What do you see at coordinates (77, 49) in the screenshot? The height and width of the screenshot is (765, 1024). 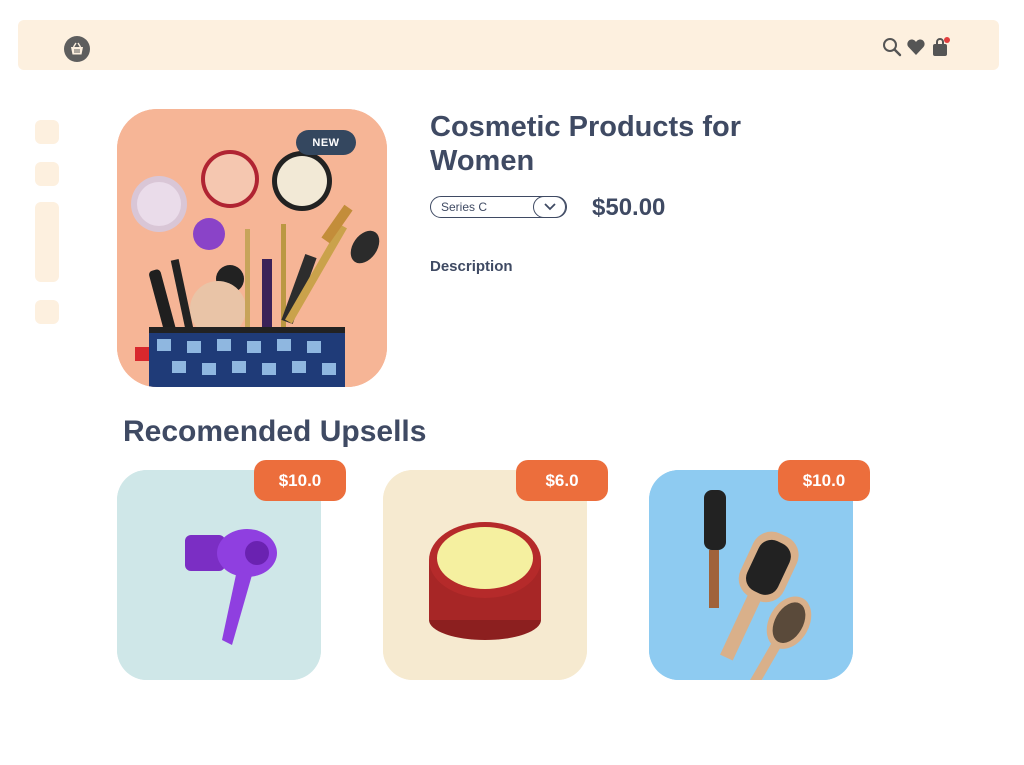 I see `basket-icon` at bounding box center [77, 49].